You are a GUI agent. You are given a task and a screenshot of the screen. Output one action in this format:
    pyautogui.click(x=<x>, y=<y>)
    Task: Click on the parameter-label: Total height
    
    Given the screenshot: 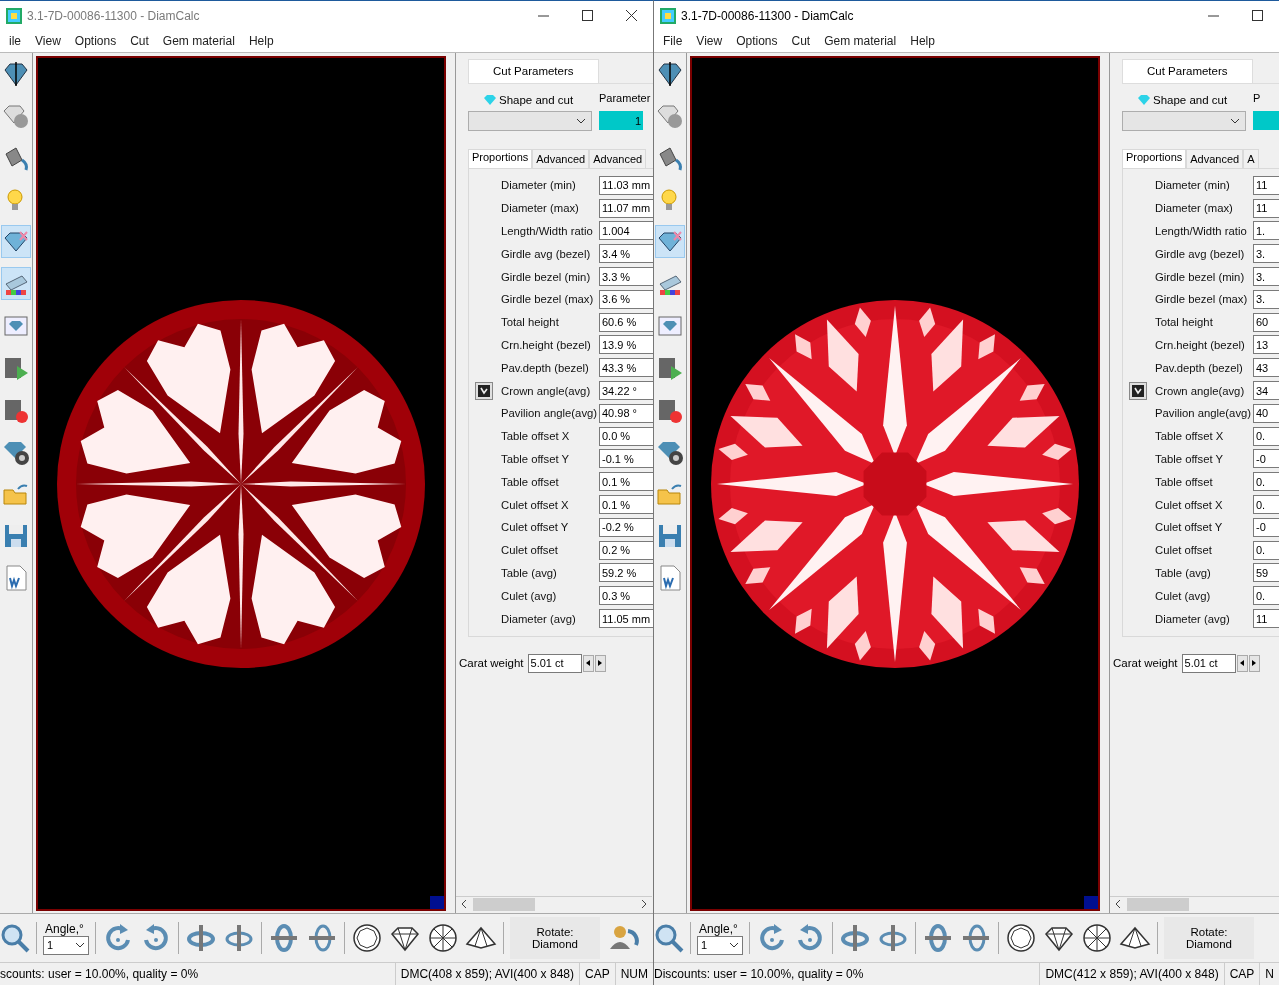 What is the action you would take?
    pyautogui.click(x=1184, y=322)
    